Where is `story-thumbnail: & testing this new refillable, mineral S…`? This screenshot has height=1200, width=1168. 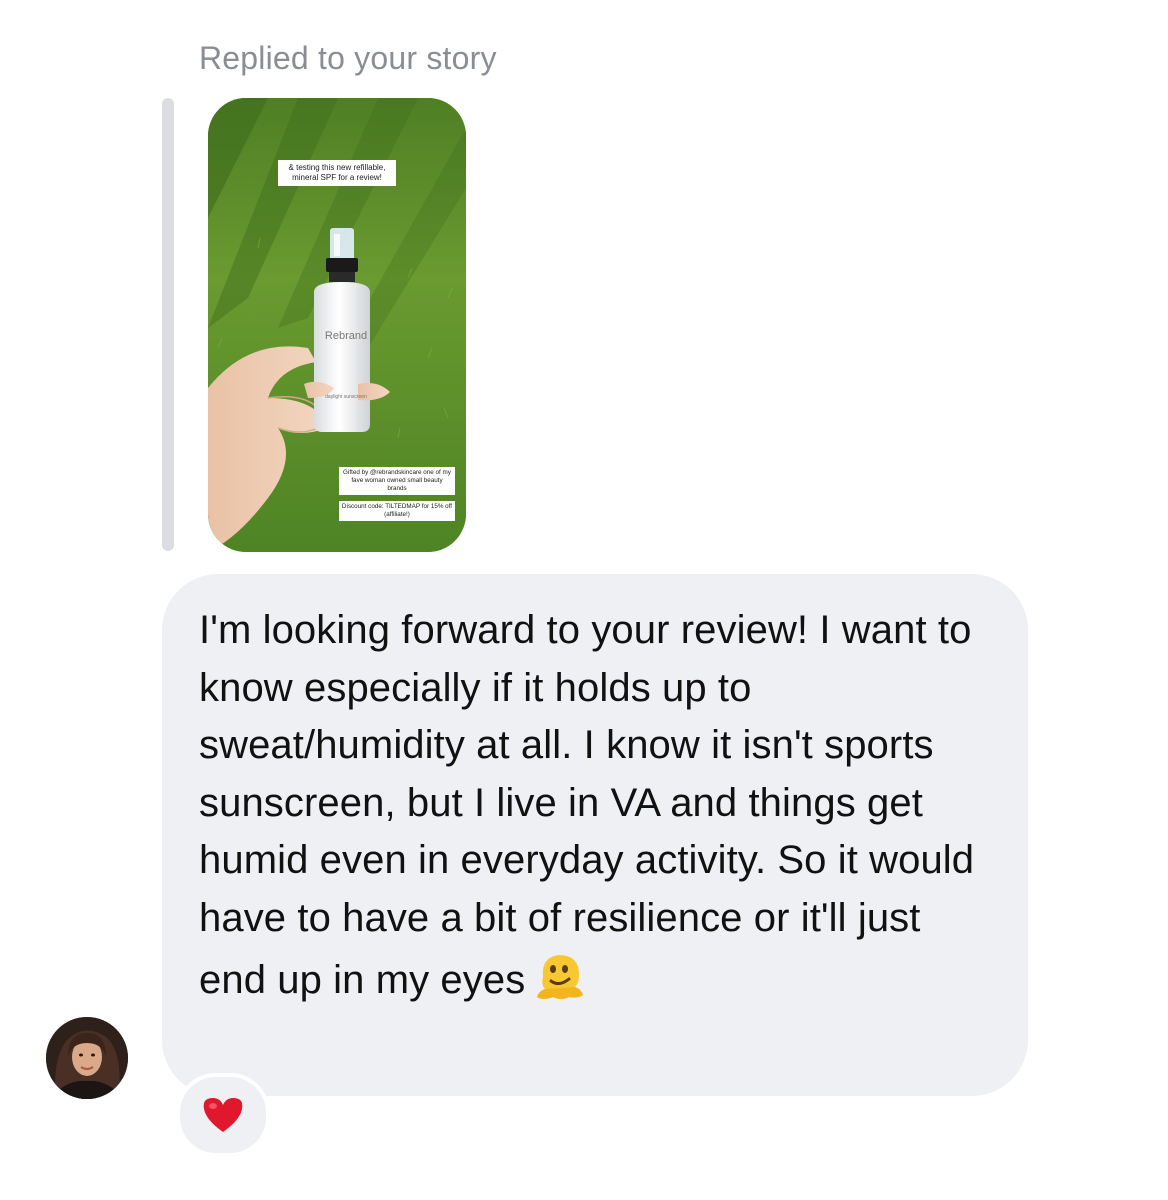 story-thumbnail: & testing this new refillable, mineral S… is located at coordinates (337, 325).